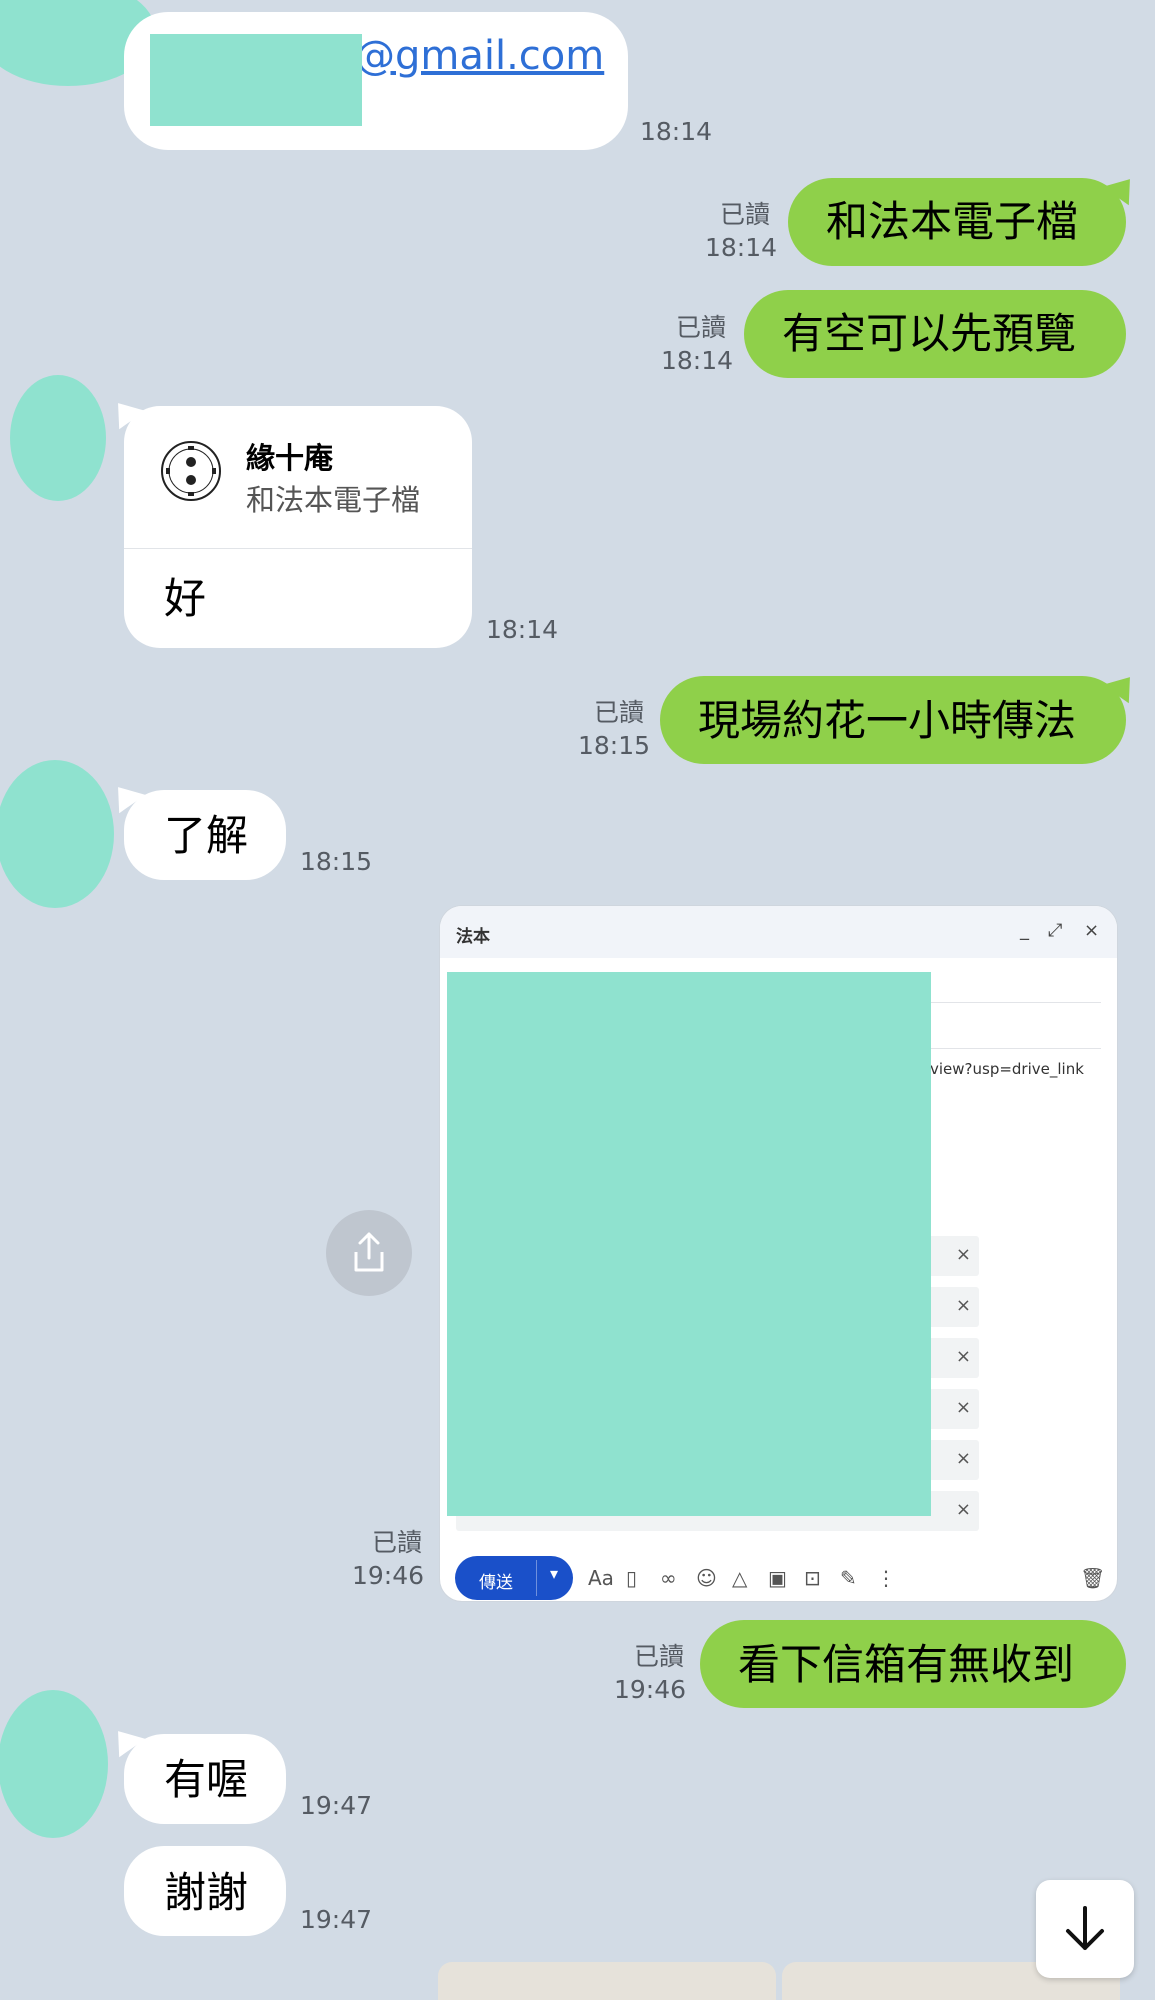  Describe the element at coordinates (496, 1583) in the screenshot. I see `send-label: 傳送` at that location.